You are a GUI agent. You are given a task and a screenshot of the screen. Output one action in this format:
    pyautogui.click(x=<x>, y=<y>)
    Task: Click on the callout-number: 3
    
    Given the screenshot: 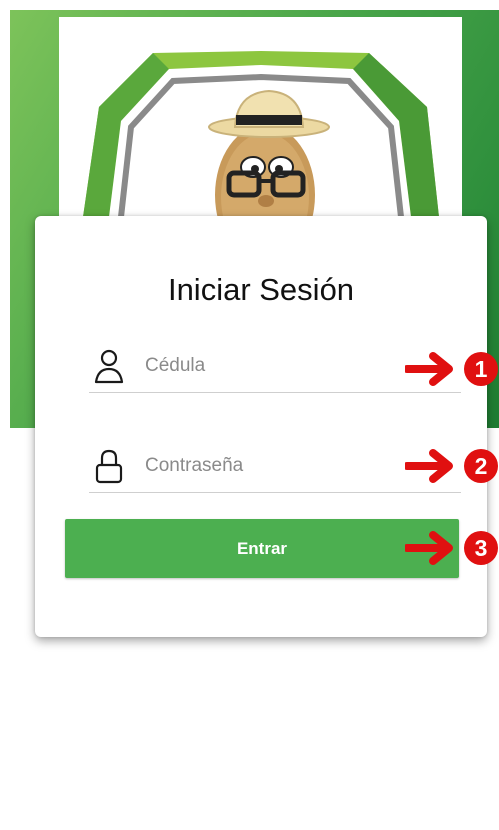 What is the action you would take?
    pyautogui.click(x=481, y=548)
    